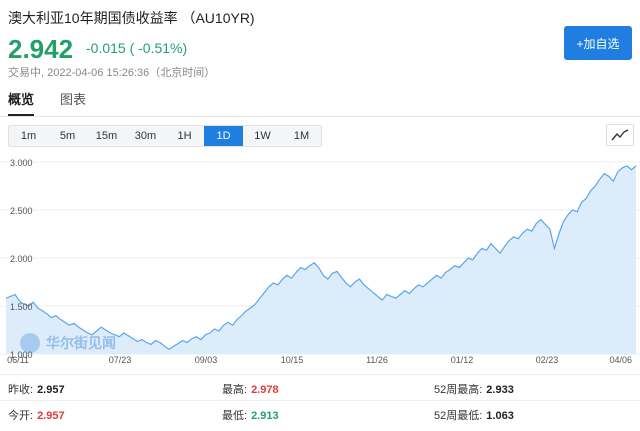  What do you see at coordinates (458, 390) in the screenshot?
I see `high52-label: 52周最高:` at bounding box center [458, 390].